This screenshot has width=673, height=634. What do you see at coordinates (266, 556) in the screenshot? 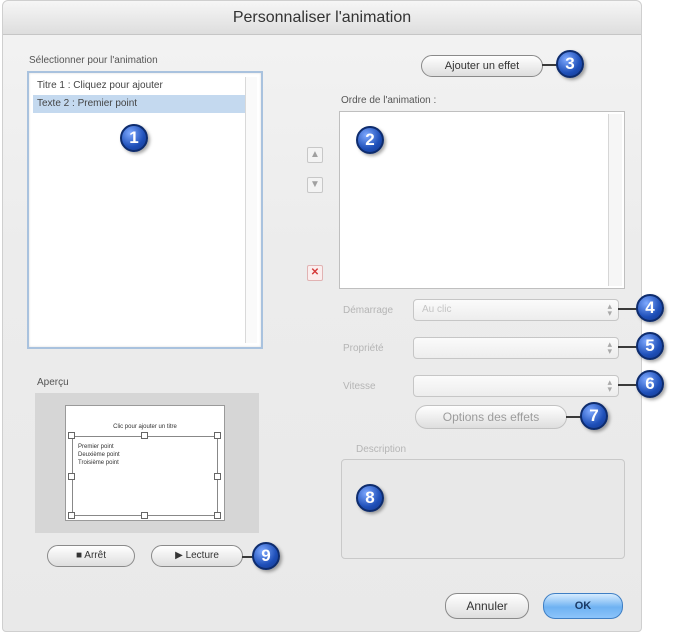
I see `callout-badge: 9` at bounding box center [266, 556].